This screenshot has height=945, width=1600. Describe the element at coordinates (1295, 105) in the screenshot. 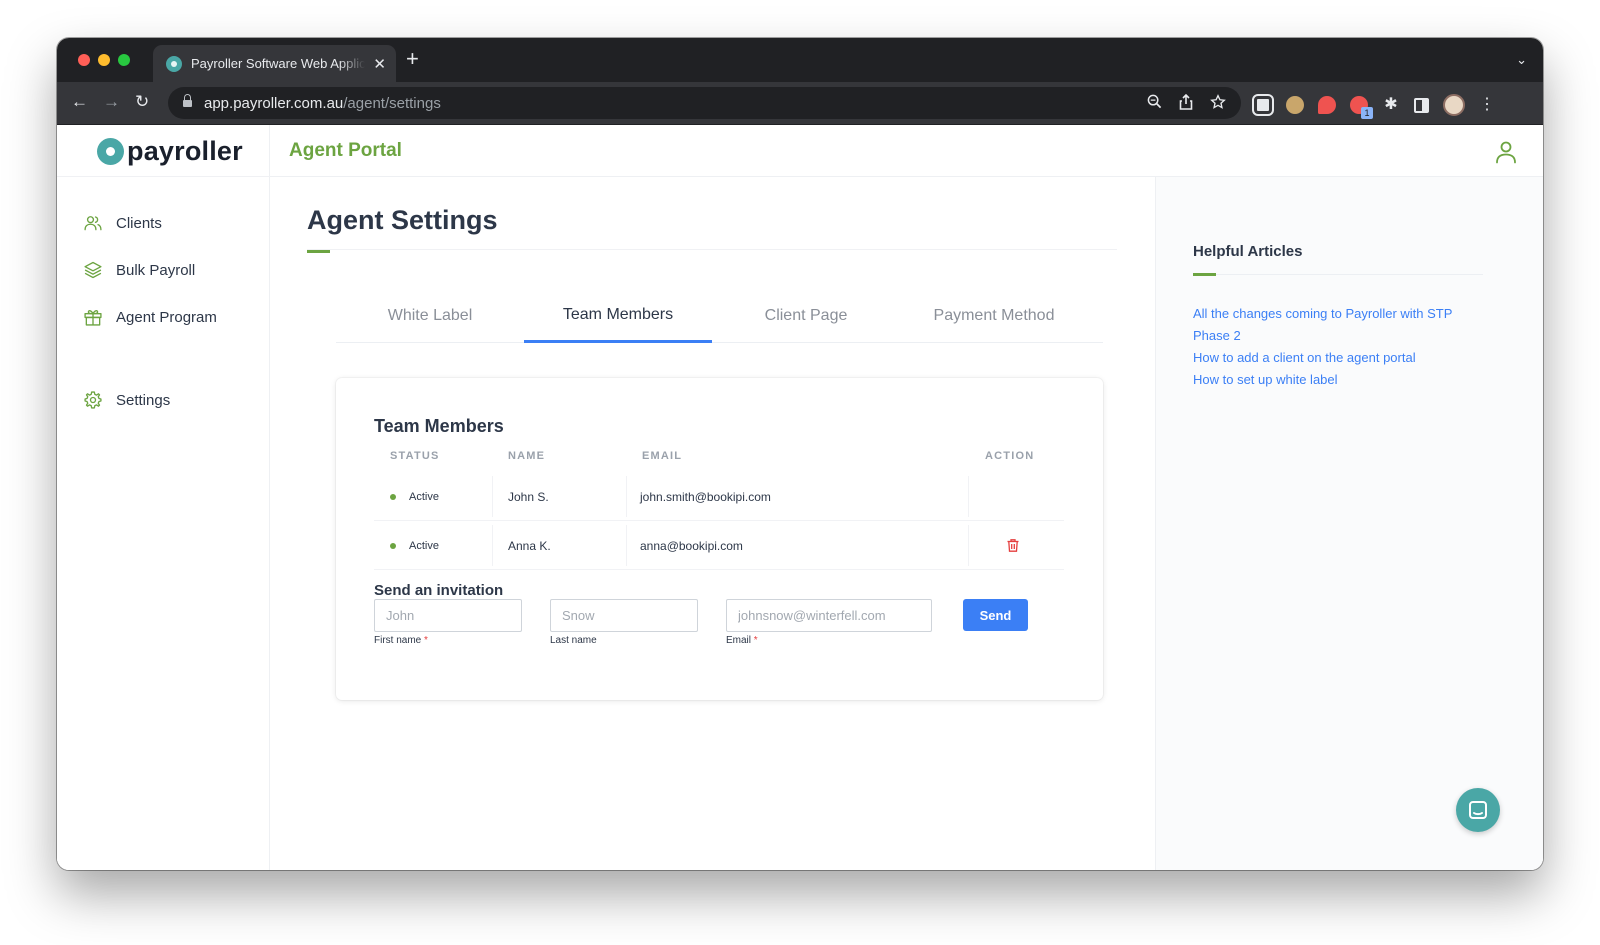

I see `owl-extension-icon` at that location.